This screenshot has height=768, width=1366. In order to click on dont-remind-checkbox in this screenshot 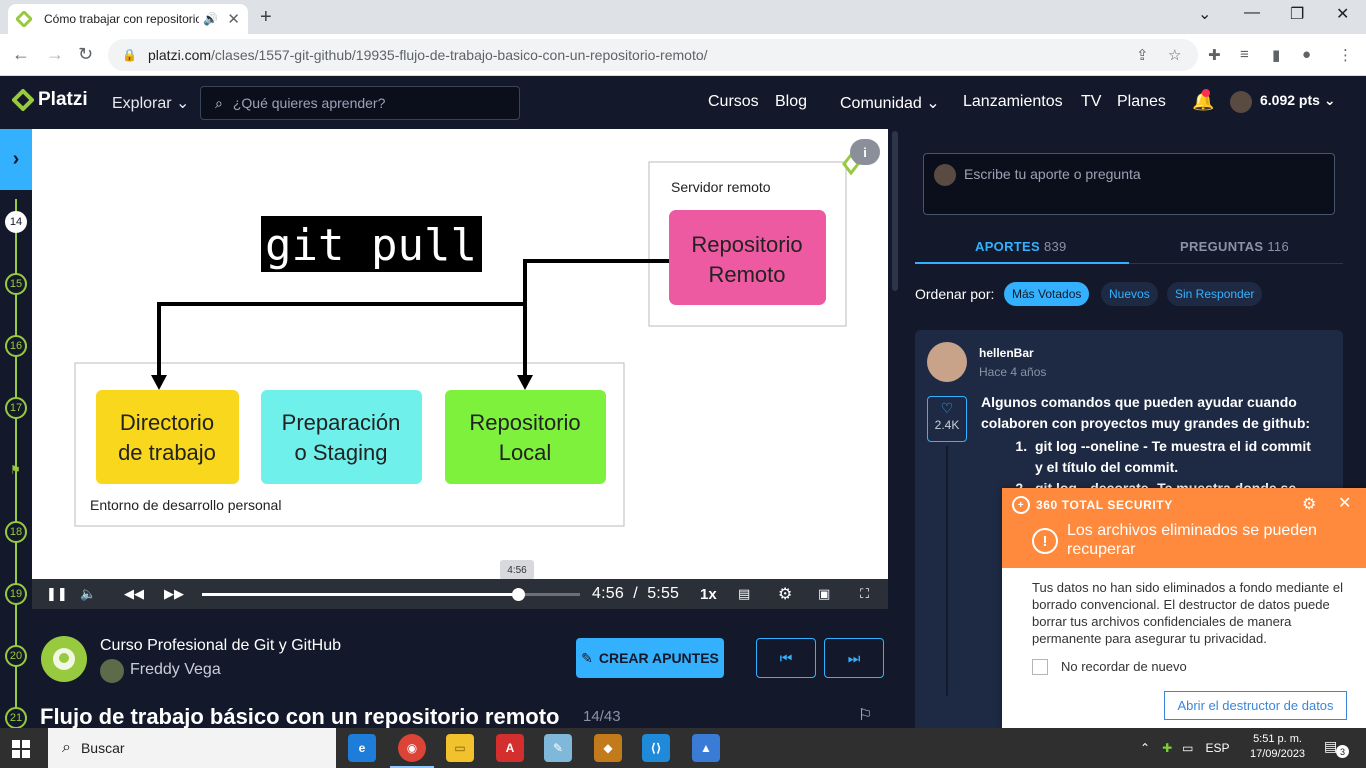, I will do `click(1040, 667)`.